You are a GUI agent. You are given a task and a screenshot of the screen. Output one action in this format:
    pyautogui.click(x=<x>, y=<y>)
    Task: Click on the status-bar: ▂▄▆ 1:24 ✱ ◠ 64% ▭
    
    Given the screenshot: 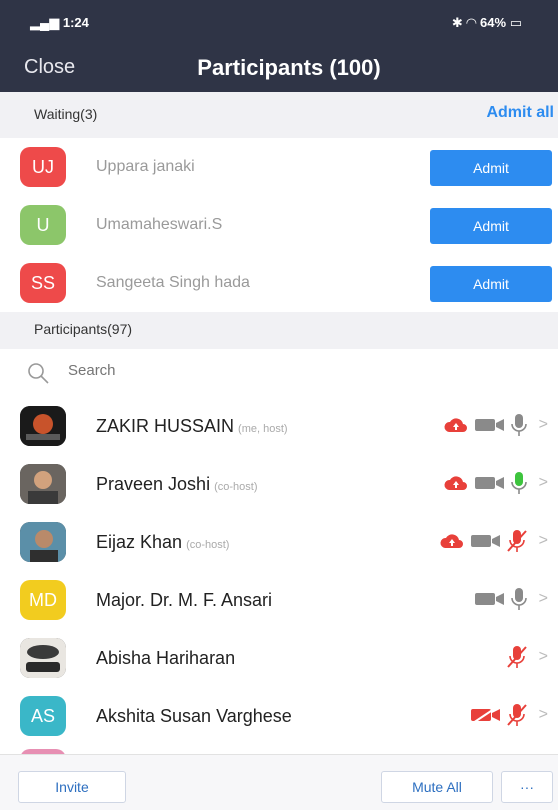 What is the action you would take?
    pyautogui.click(x=279, y=23)
    